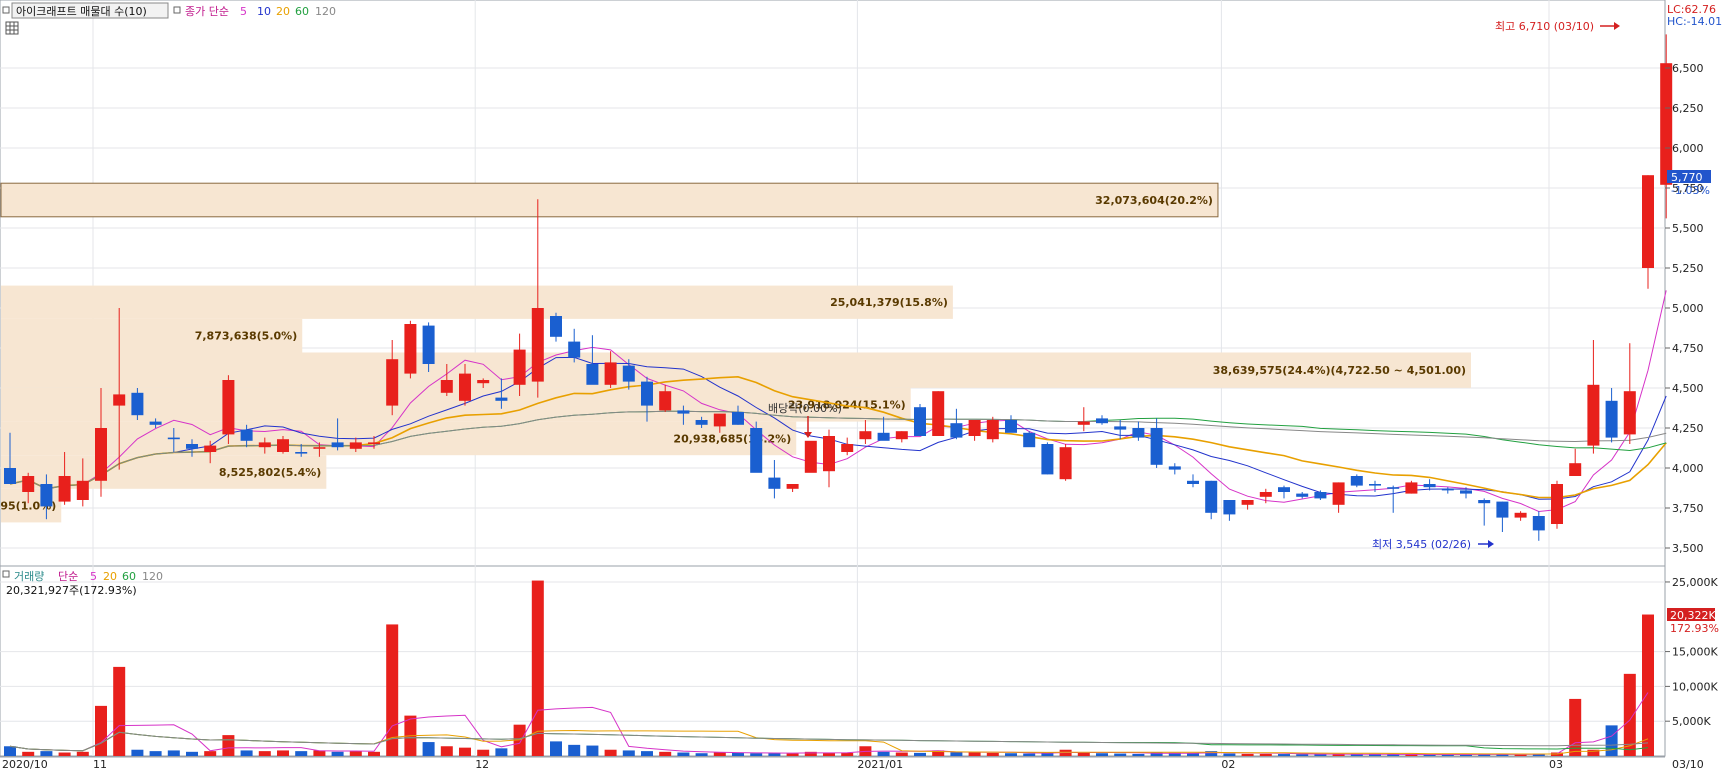 The width and height of the screenshot is (1727, 772). Describe the element at coordinates (1688, 148) in the screenshot. I see `price-tick-label: 6,000` at that location.